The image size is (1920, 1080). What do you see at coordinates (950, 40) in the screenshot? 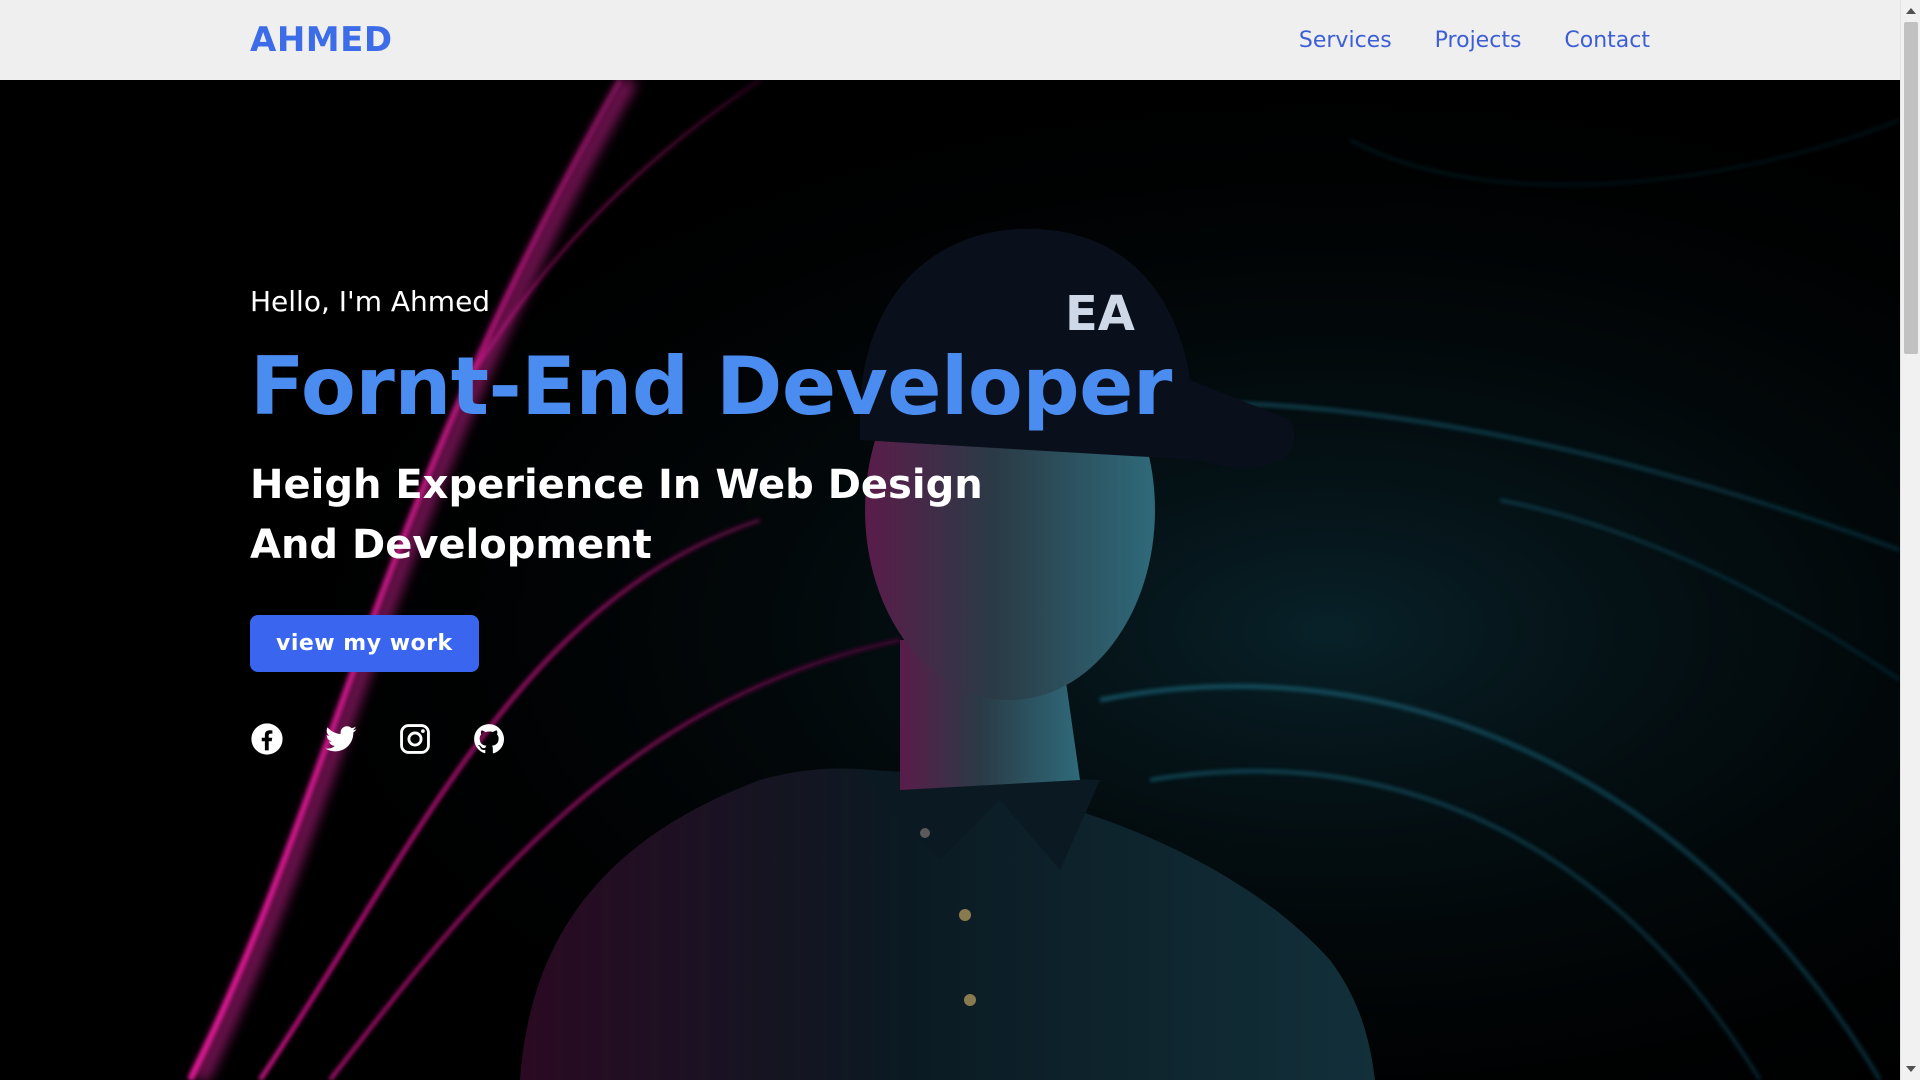
I see `navbar: AHMED Services Projects Contact` at bounding box center [950, 40].